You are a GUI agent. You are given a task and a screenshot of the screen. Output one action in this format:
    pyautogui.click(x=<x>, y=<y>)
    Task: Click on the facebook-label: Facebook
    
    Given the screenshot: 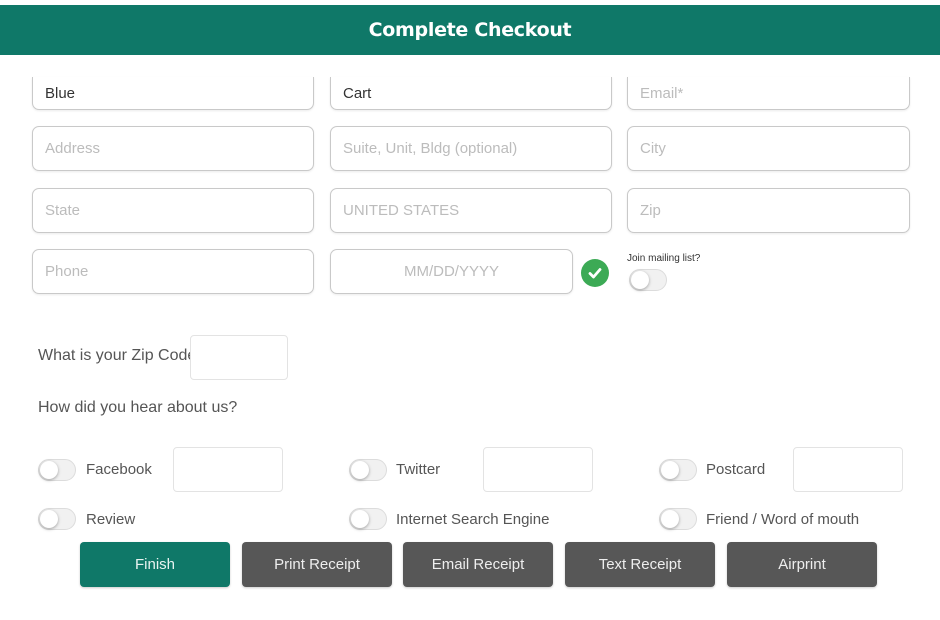 What is the action you would take?
    pyautogui.click(x=119, y=469)
    